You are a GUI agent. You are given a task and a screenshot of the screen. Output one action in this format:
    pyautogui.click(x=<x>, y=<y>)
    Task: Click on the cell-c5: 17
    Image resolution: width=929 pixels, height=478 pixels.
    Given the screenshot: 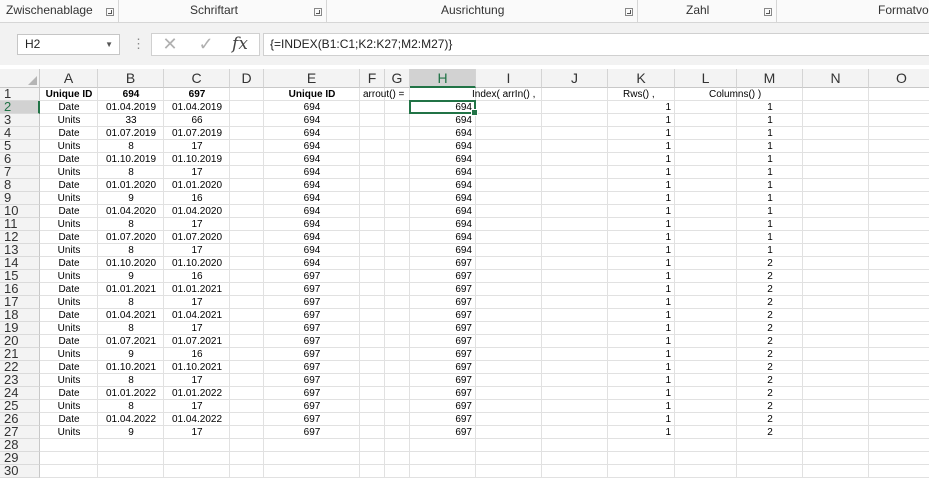 What is the action you would take?
    pyautogui.click(x=197, y=146)
    